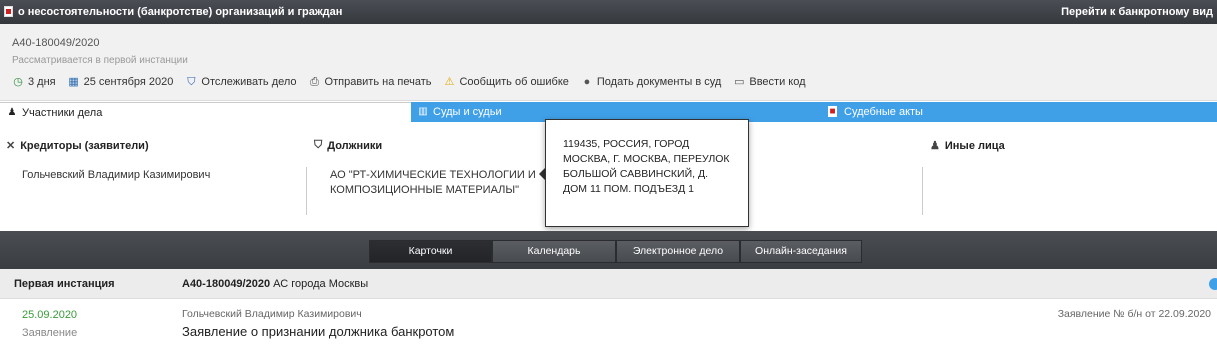 This screenshot has height=350, width=1217. Describe the element at coordinates (1134, 314) in the screenshot. I see `document-reference: Заявление № б/н от 22.09.2020` at that location.